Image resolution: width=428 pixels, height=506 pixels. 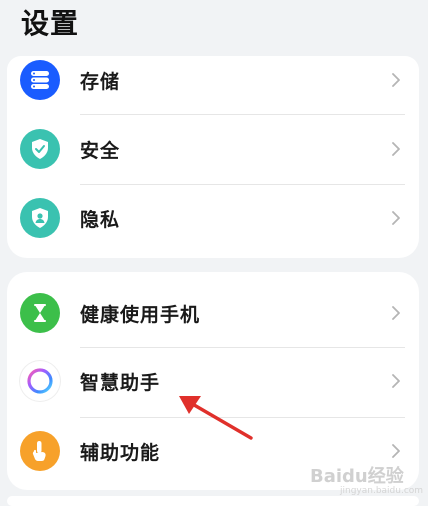 What do you see at coordinates (50, 23) in the screenshot?
I see `page-title: 设置` at bounding box center [50, 23].